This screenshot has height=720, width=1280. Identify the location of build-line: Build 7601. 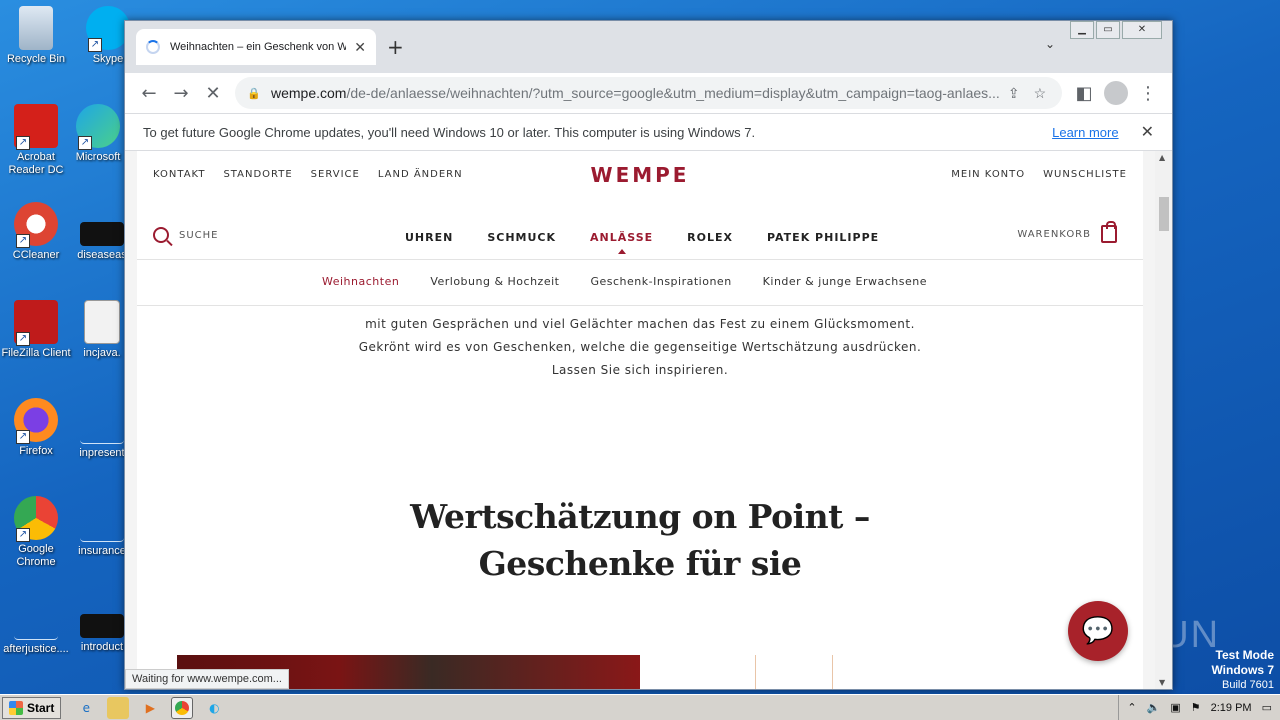
(1248, 685).